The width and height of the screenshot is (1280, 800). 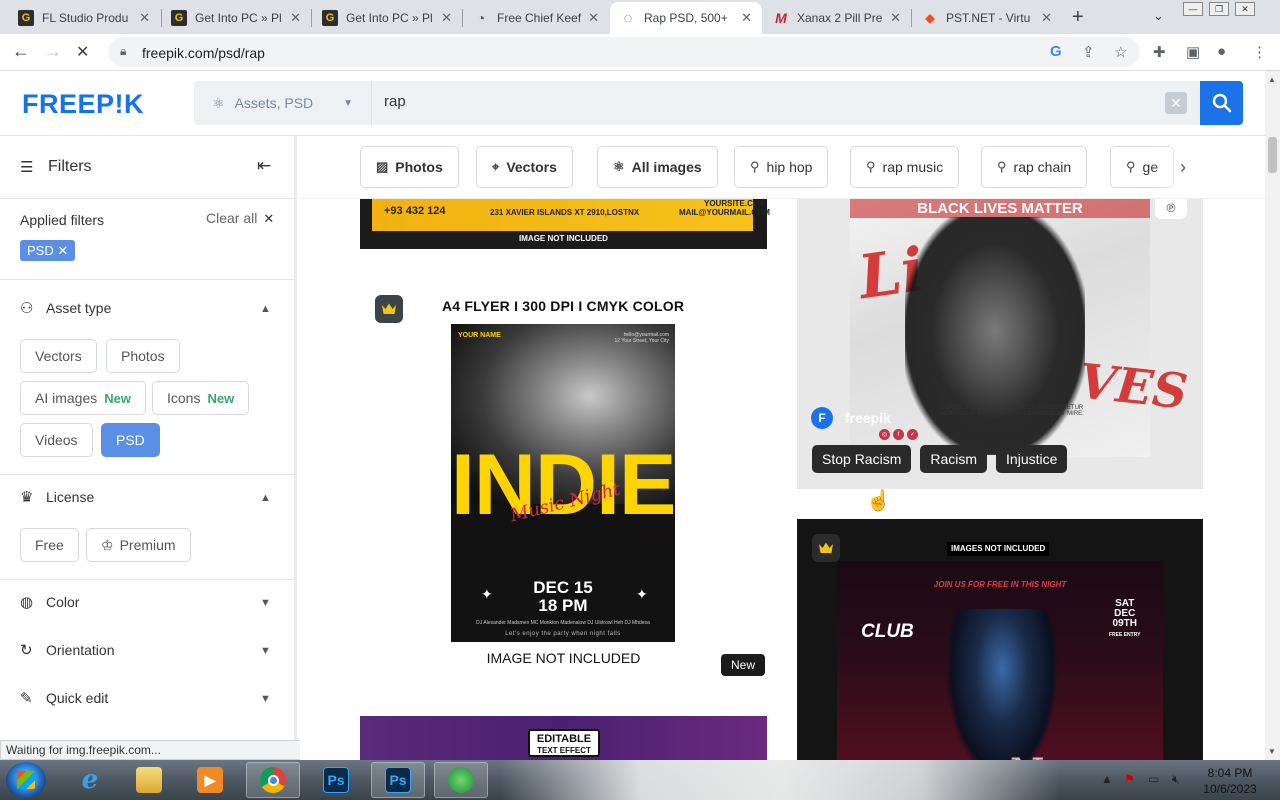 What do you see at coordinates (1272, 751) in the screenshot?
I see `scroll-down-arrow-icon: ▼` at bounding box center [1272, 751].